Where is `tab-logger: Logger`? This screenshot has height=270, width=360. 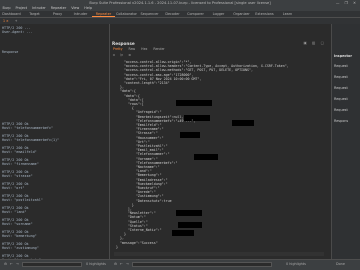
tab-logger: Logger is located at coordinates (218, 14).